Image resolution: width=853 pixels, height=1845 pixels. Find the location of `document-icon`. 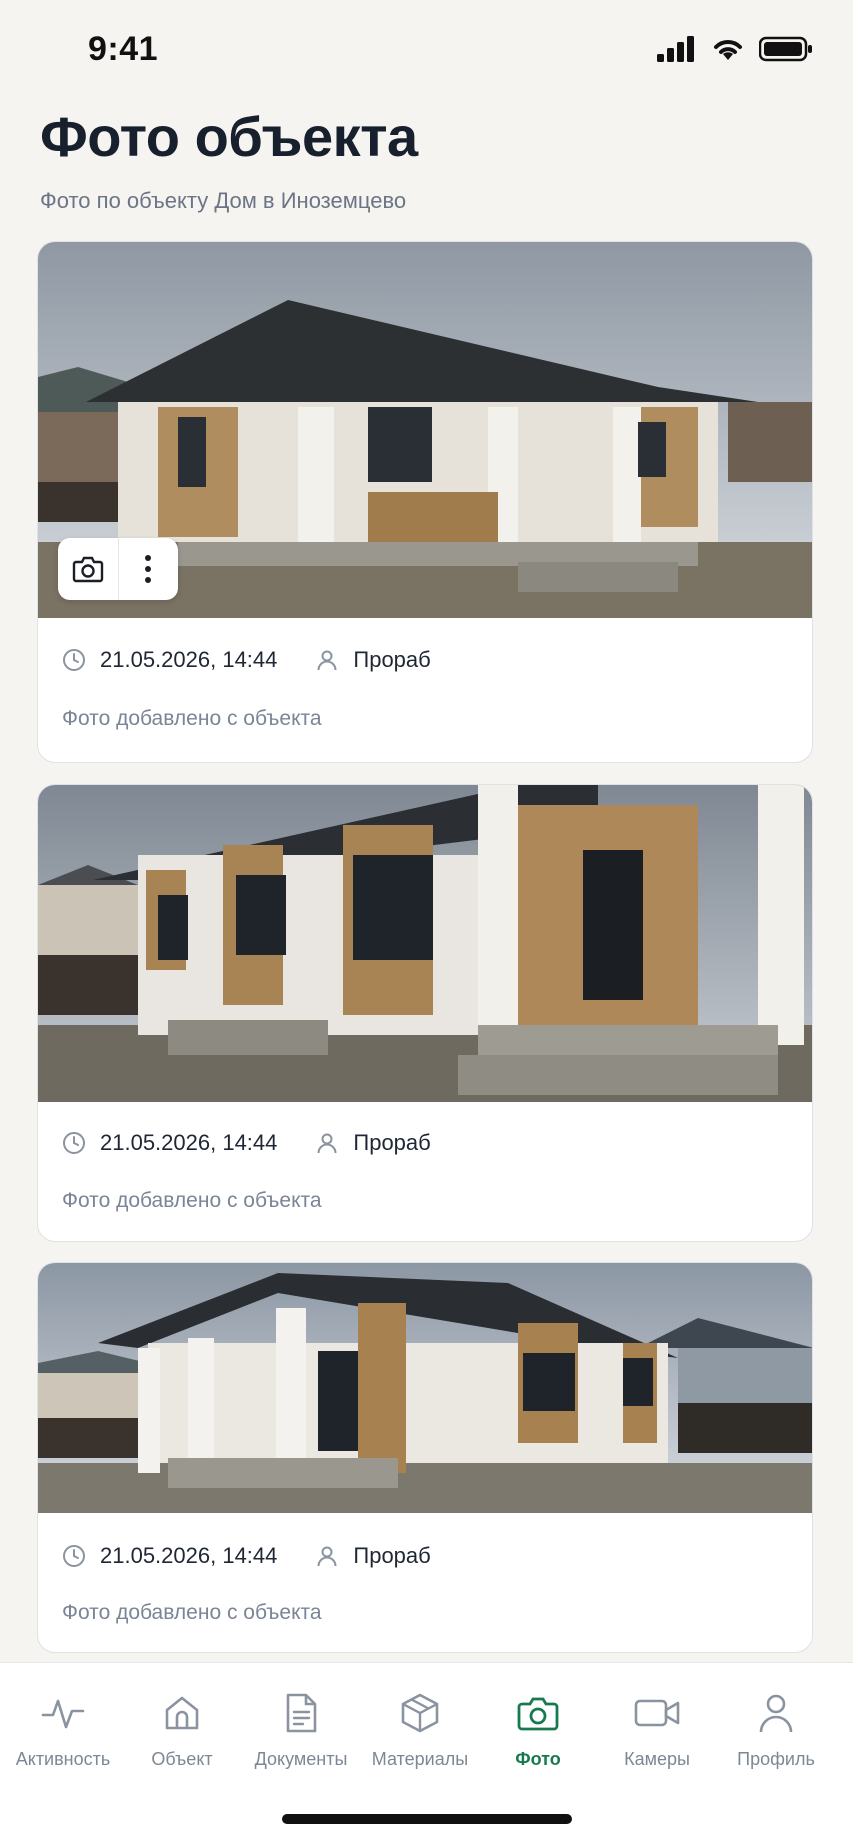

document-icon is located at coordinates (301, 1713).